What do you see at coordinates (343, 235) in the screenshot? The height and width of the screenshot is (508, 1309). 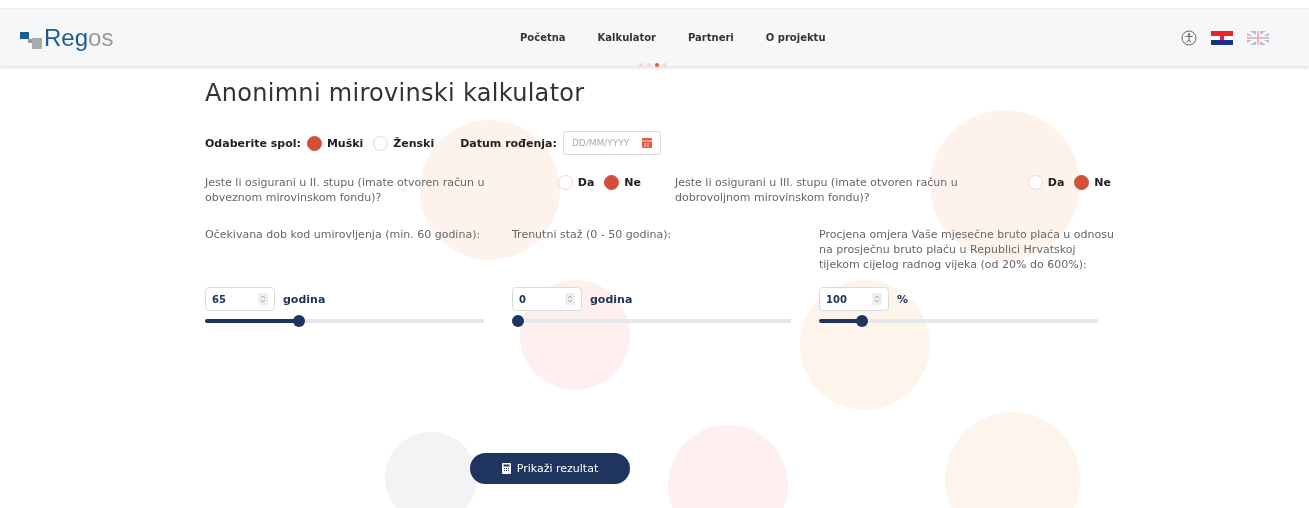 I see `slider-label: Očekivana dob kod umirovljenja (min. 60 godina):` at bounding box center [343, 235].